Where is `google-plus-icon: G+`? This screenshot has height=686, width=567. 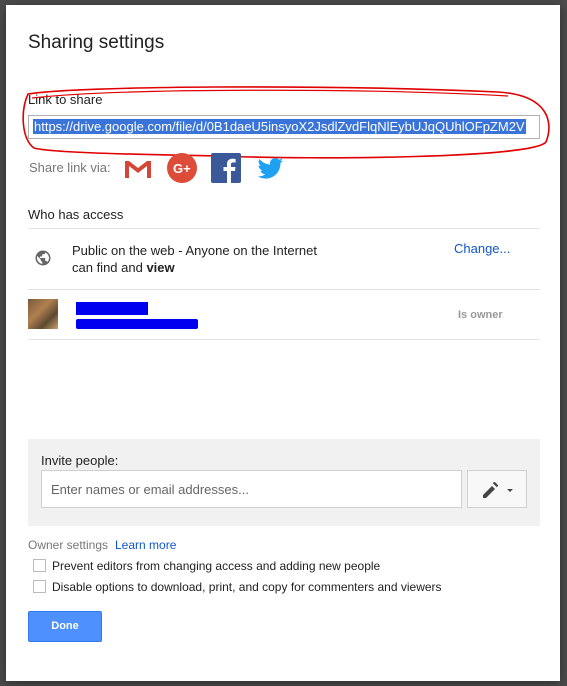
google-plus-icon: G+ is located at coordinates (182, 168).